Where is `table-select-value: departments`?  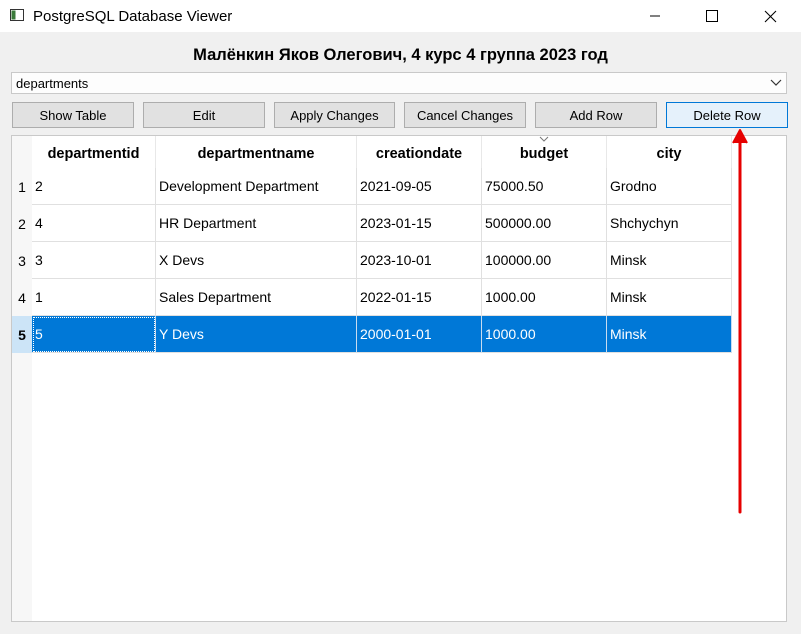
table-select-value: departments is located at coordinates (52, 83).